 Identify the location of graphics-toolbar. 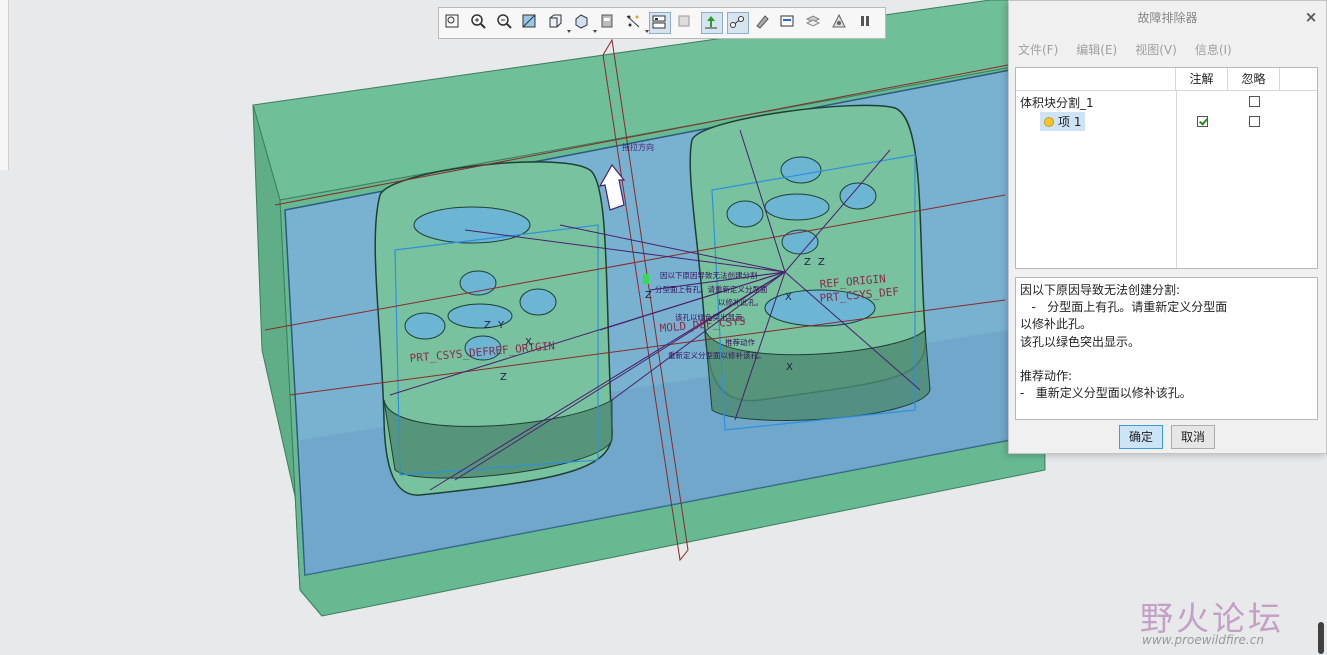
(662, 23).